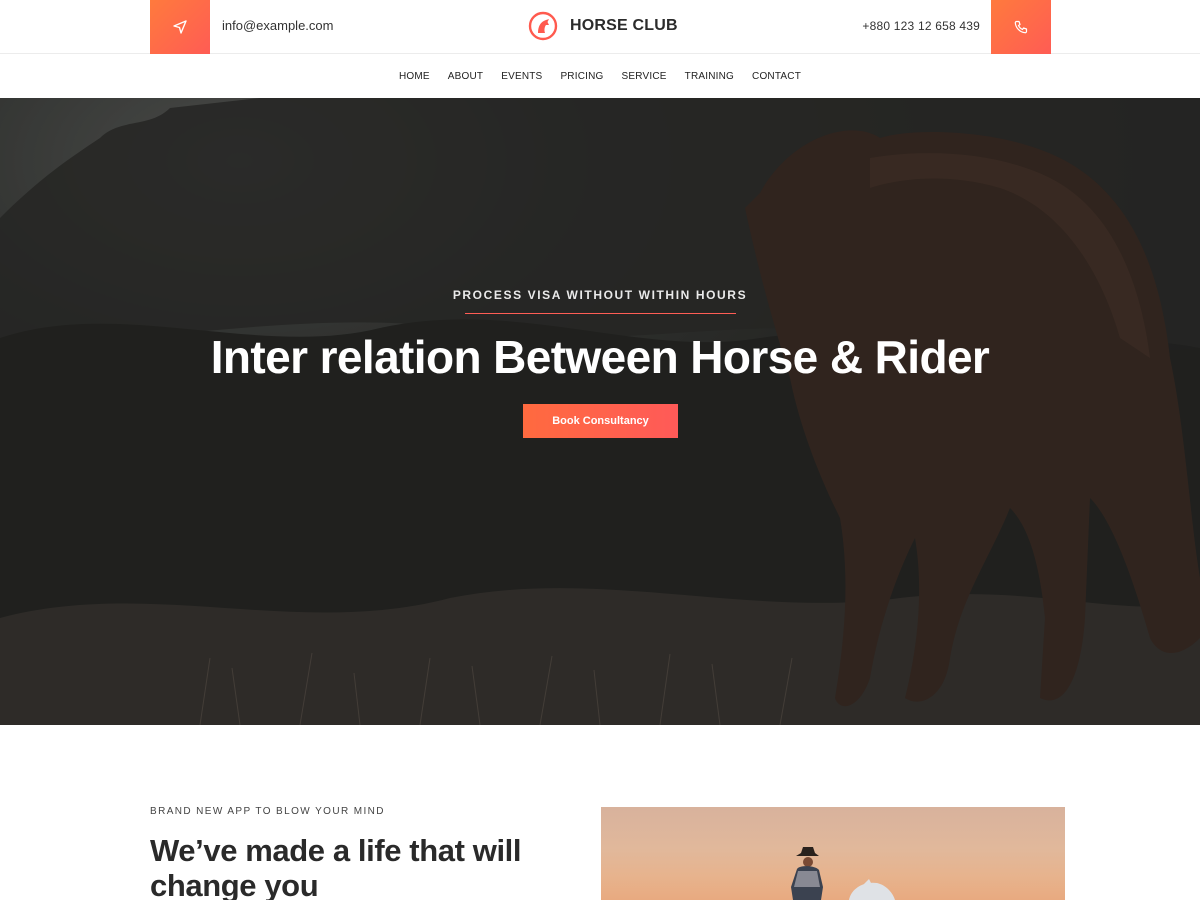 This screenshot has width=1200, height=900. I want to click on call-button, so click(1021, 27).